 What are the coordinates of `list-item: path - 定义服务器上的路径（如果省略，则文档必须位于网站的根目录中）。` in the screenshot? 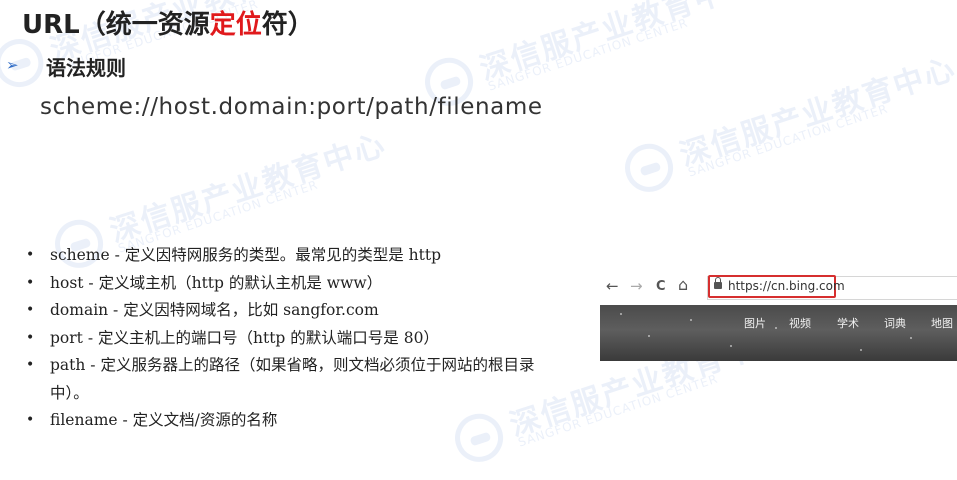 It's located at (298, 379).